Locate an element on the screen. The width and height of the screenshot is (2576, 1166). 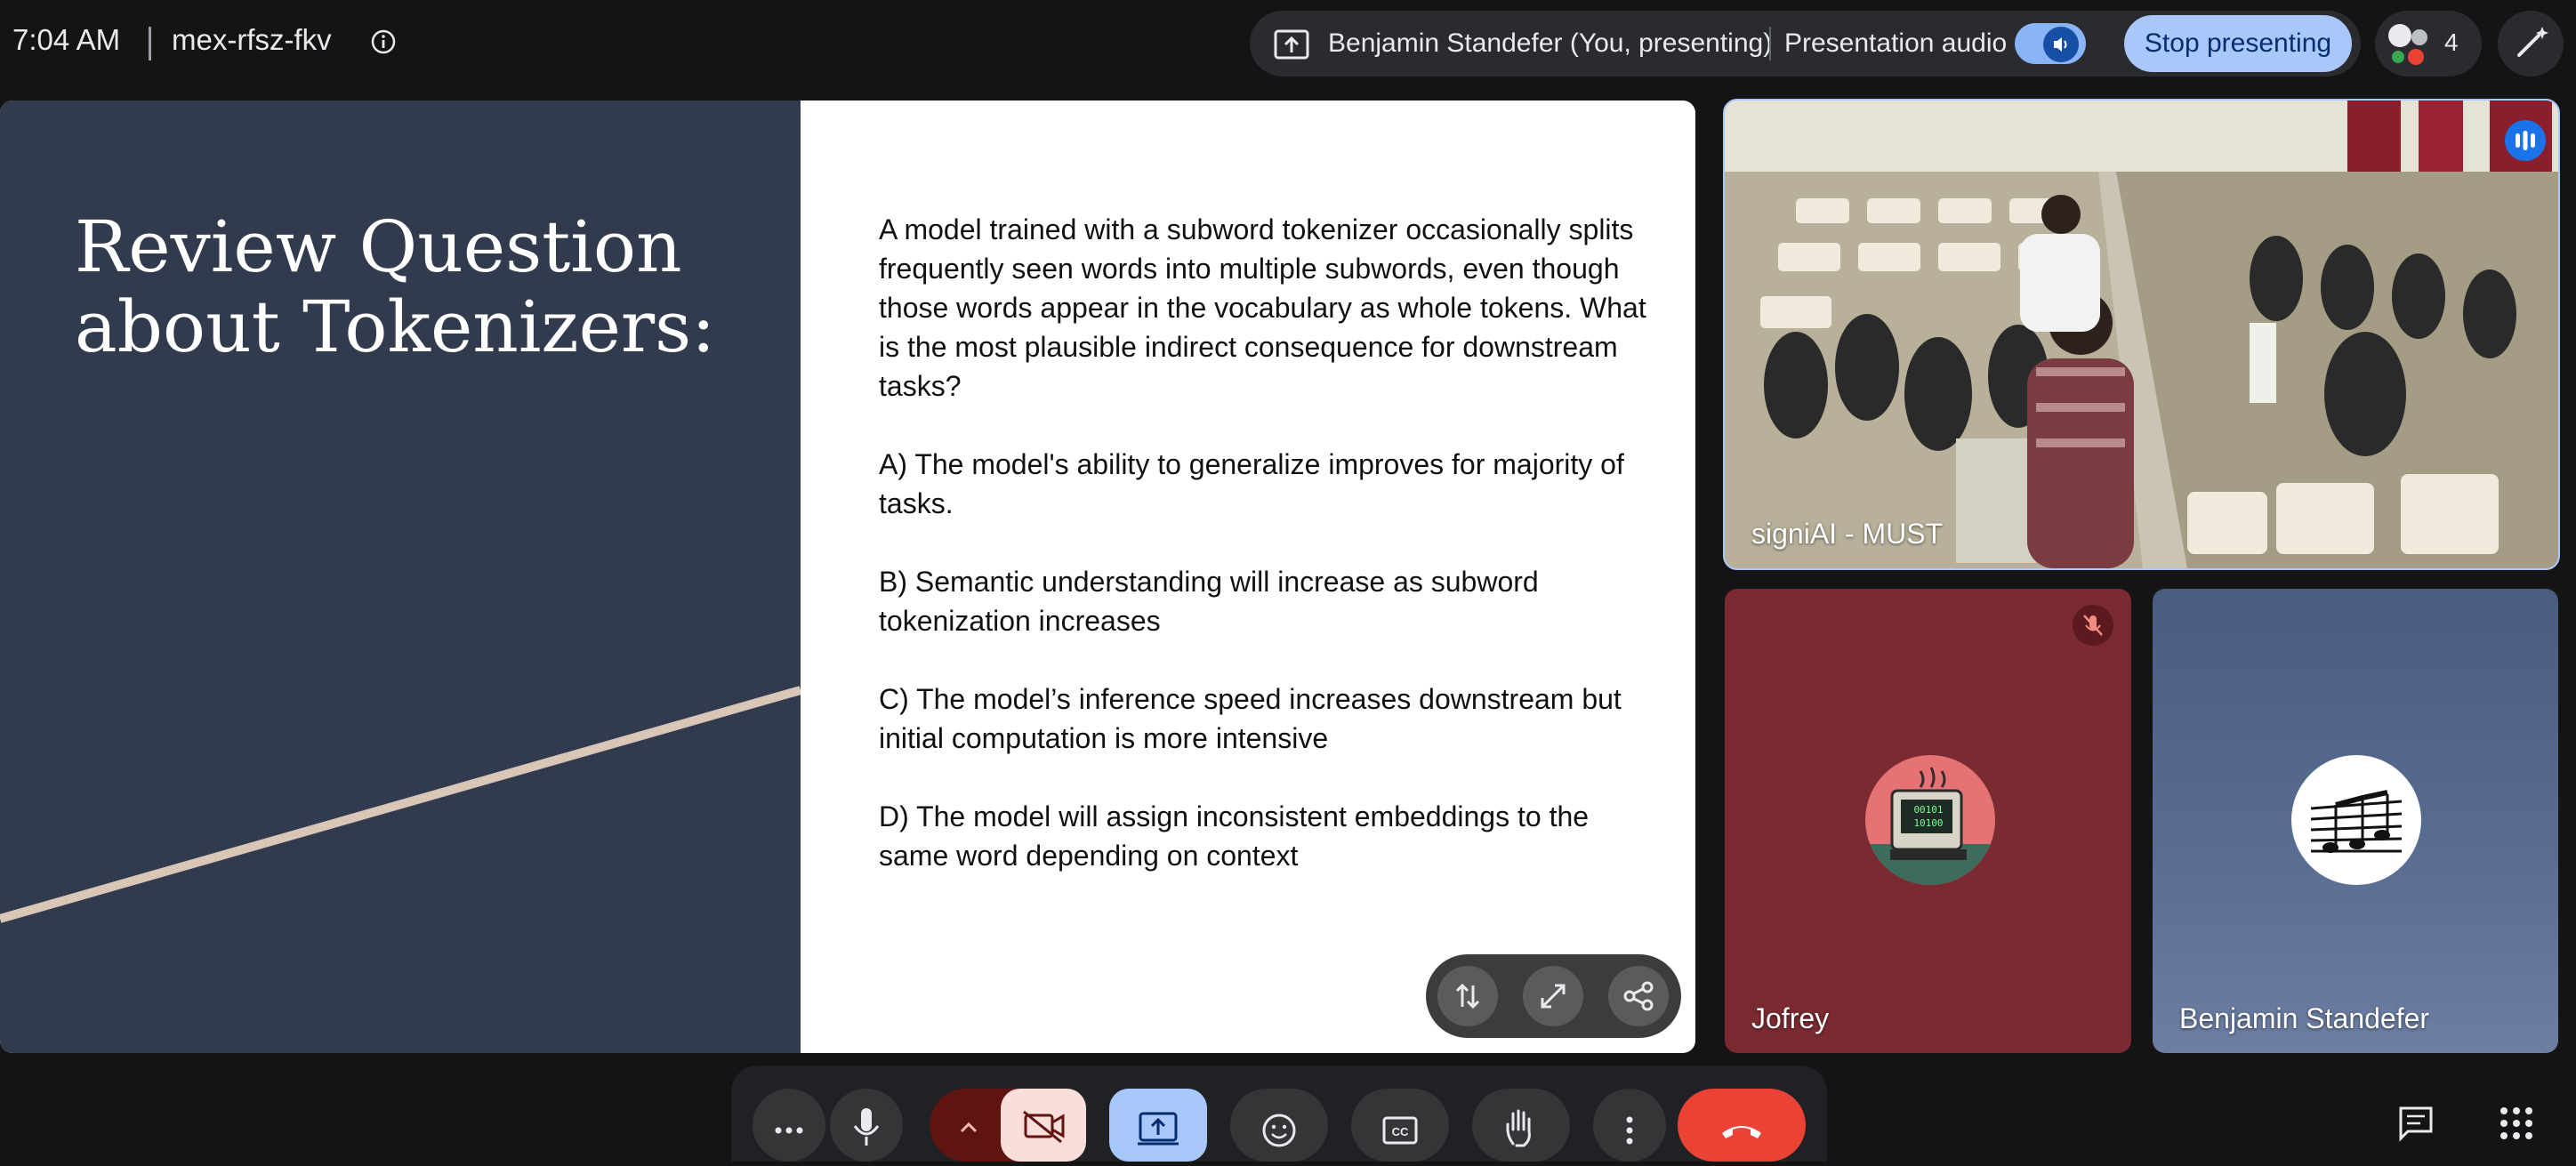
video-tile-signiai: signiAI - MUST is located at coordinates (2141, 334).